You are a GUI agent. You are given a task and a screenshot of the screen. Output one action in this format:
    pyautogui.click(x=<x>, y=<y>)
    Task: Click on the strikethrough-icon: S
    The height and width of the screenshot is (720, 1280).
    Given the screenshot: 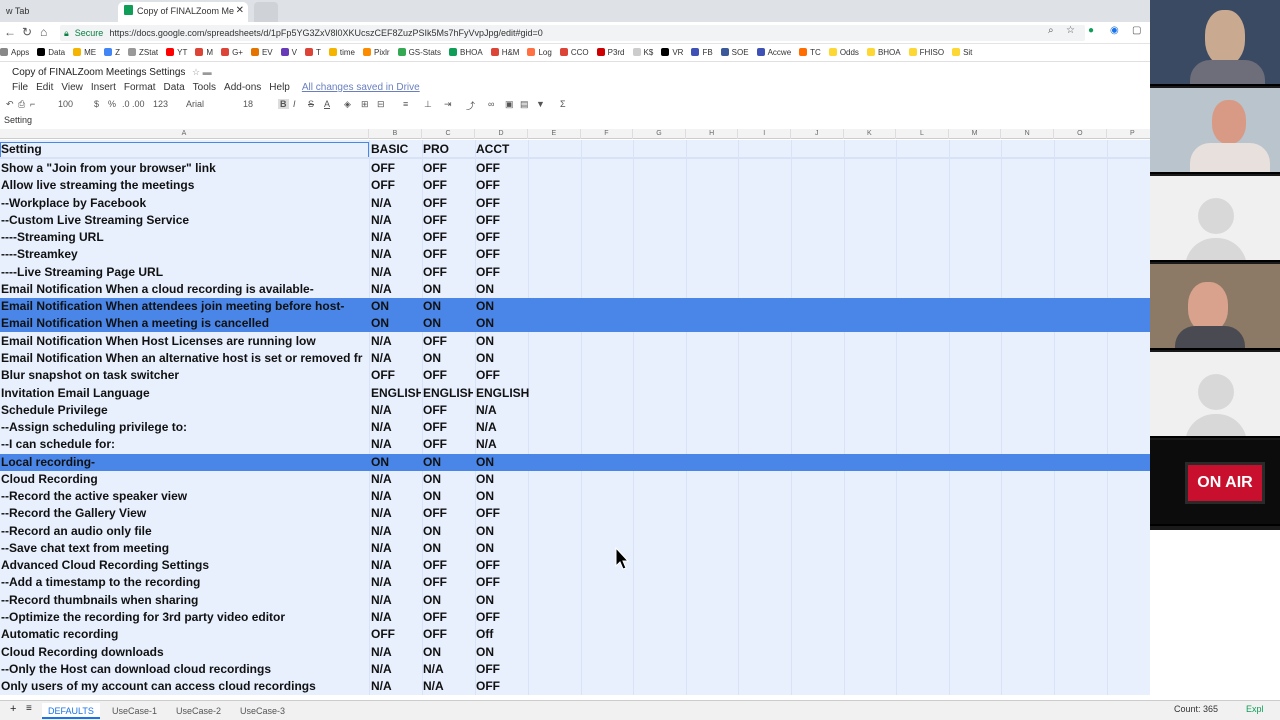 What is the action you would take?
    pyautogui.click(x=311, y=104)
    